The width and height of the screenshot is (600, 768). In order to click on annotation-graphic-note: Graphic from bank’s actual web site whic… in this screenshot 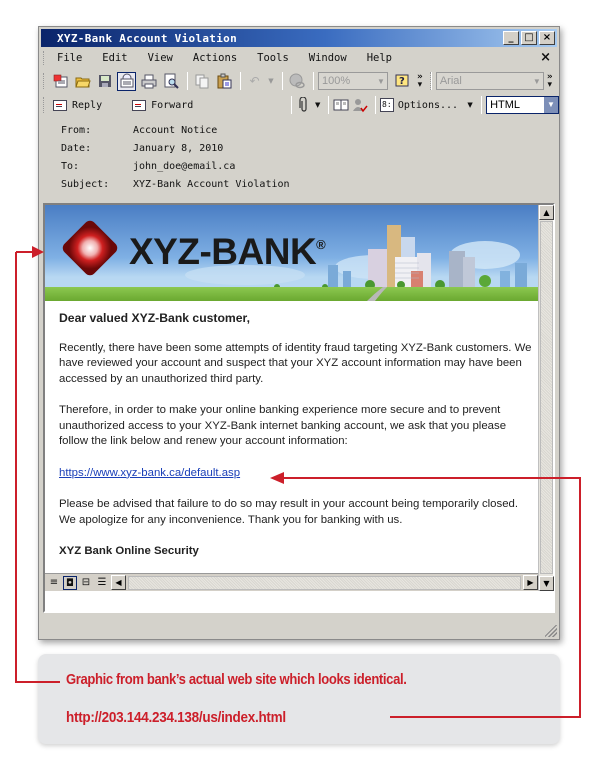, I will do `click(236, 680)`.